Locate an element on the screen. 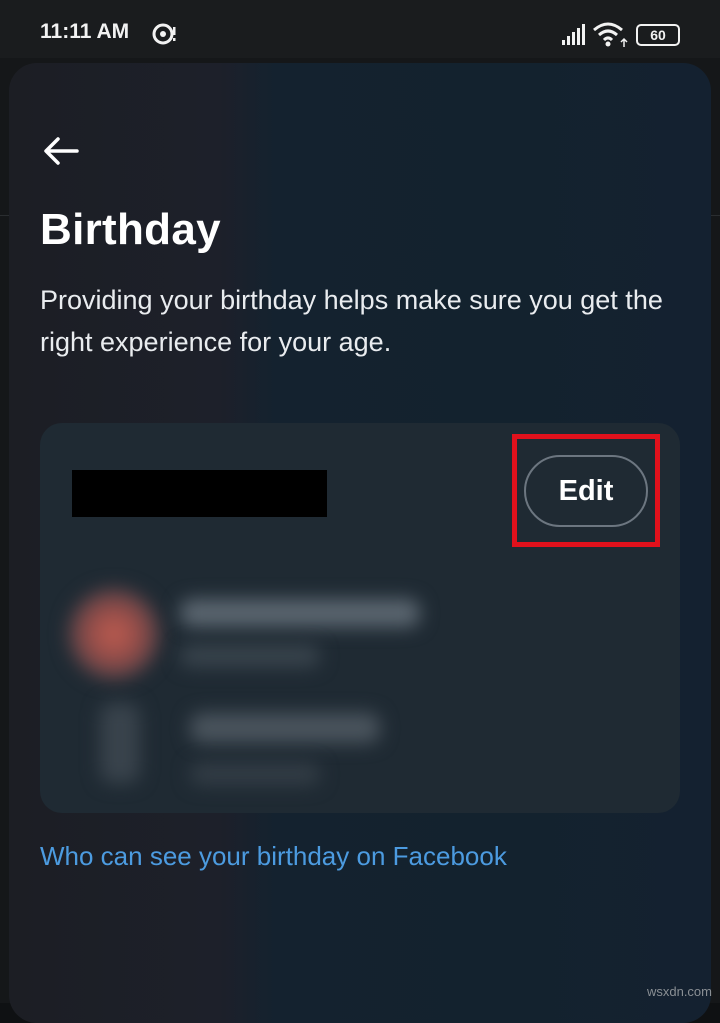 The image size is (720, 1023). edit-button: Edit is located at coordinates (586, 491).